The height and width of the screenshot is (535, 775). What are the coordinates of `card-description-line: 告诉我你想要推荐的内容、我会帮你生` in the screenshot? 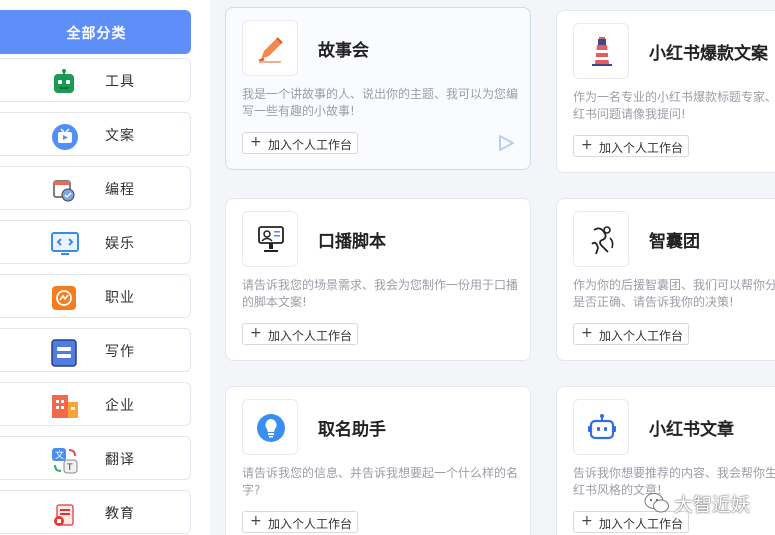 It's located at (674, 473).